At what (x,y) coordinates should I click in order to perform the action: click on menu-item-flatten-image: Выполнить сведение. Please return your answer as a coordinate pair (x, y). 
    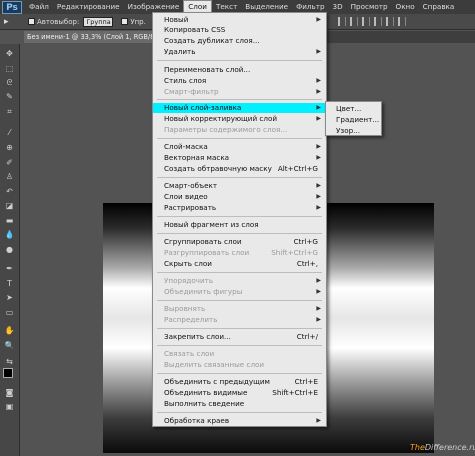
    Looking at the image, I should click on (239, 404).